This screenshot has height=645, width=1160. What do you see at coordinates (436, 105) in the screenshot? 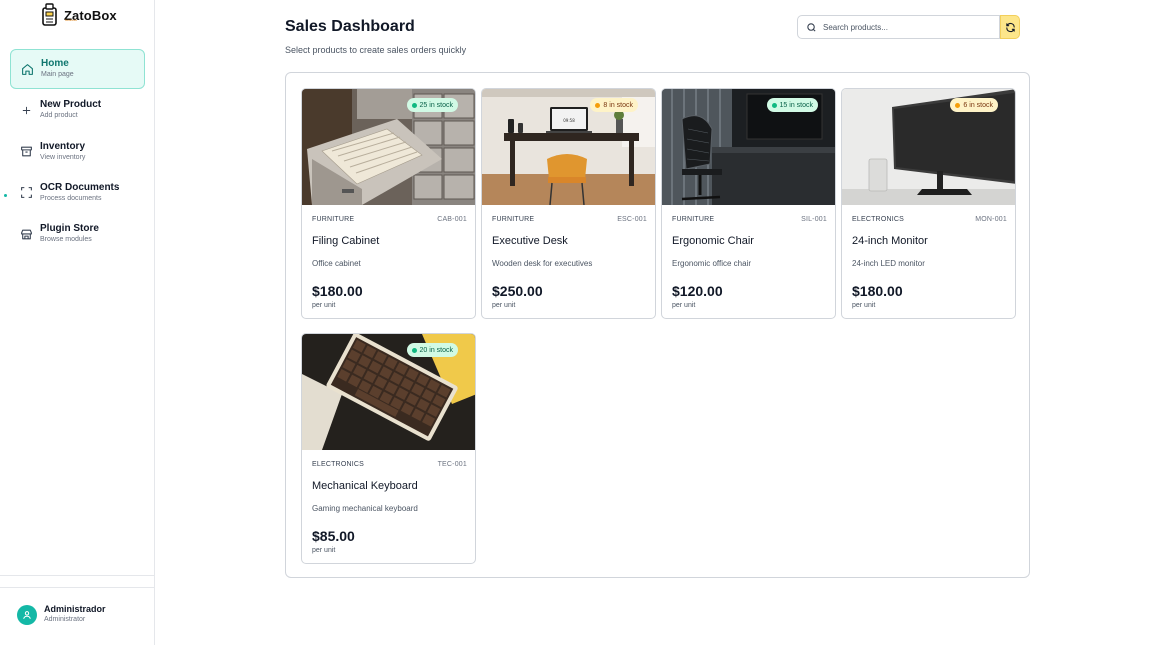
I see `stock-text: 25 in stock` at bounding box center [436, 105].